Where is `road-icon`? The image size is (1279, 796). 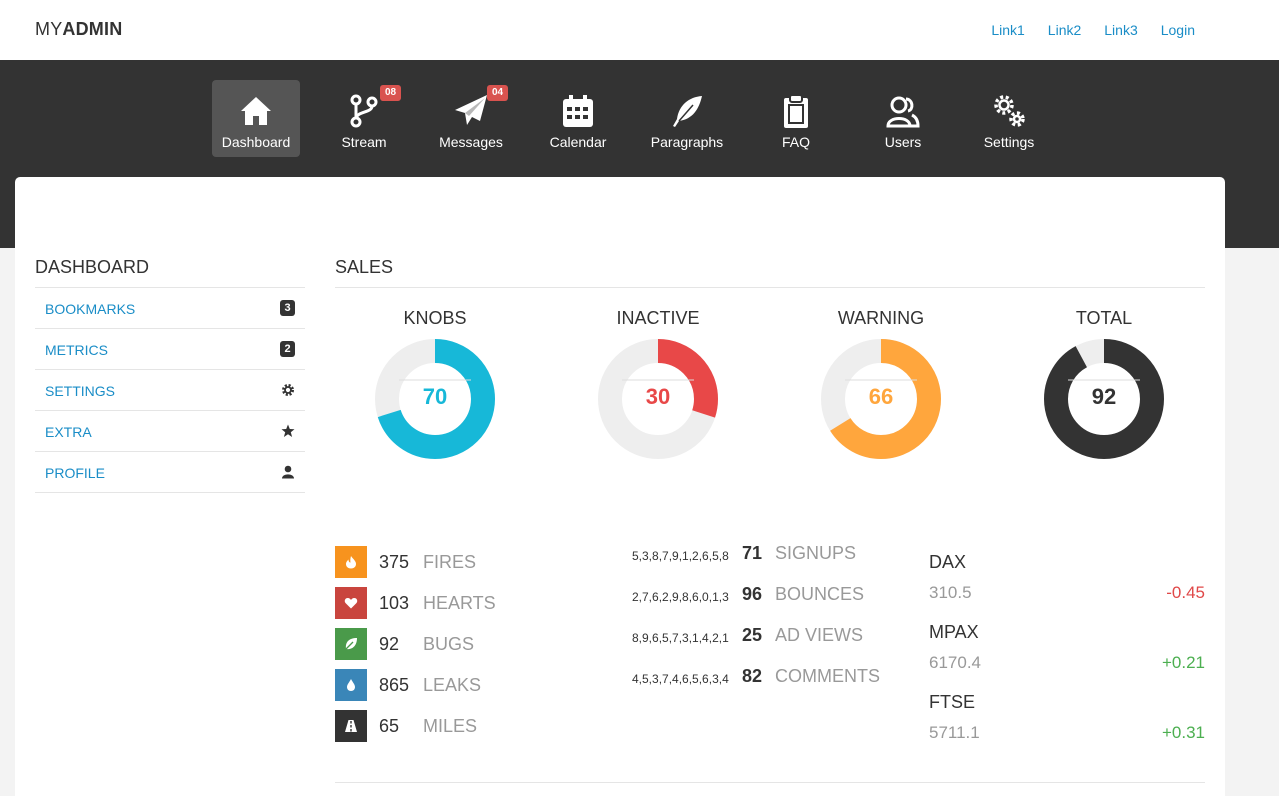
road-icon is located at coordinates (351, 726).